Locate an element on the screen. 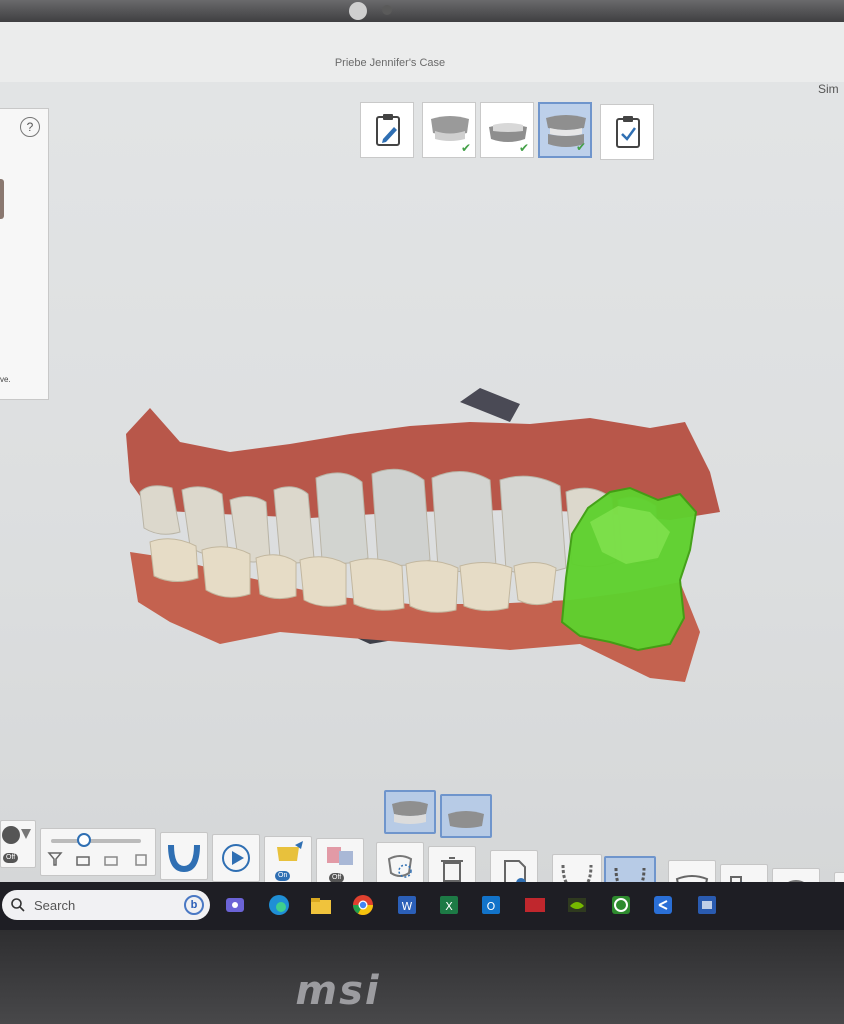 The height and width of the screenshot is (1024, 844). chrome-icon is located at coordinates (363, 905).